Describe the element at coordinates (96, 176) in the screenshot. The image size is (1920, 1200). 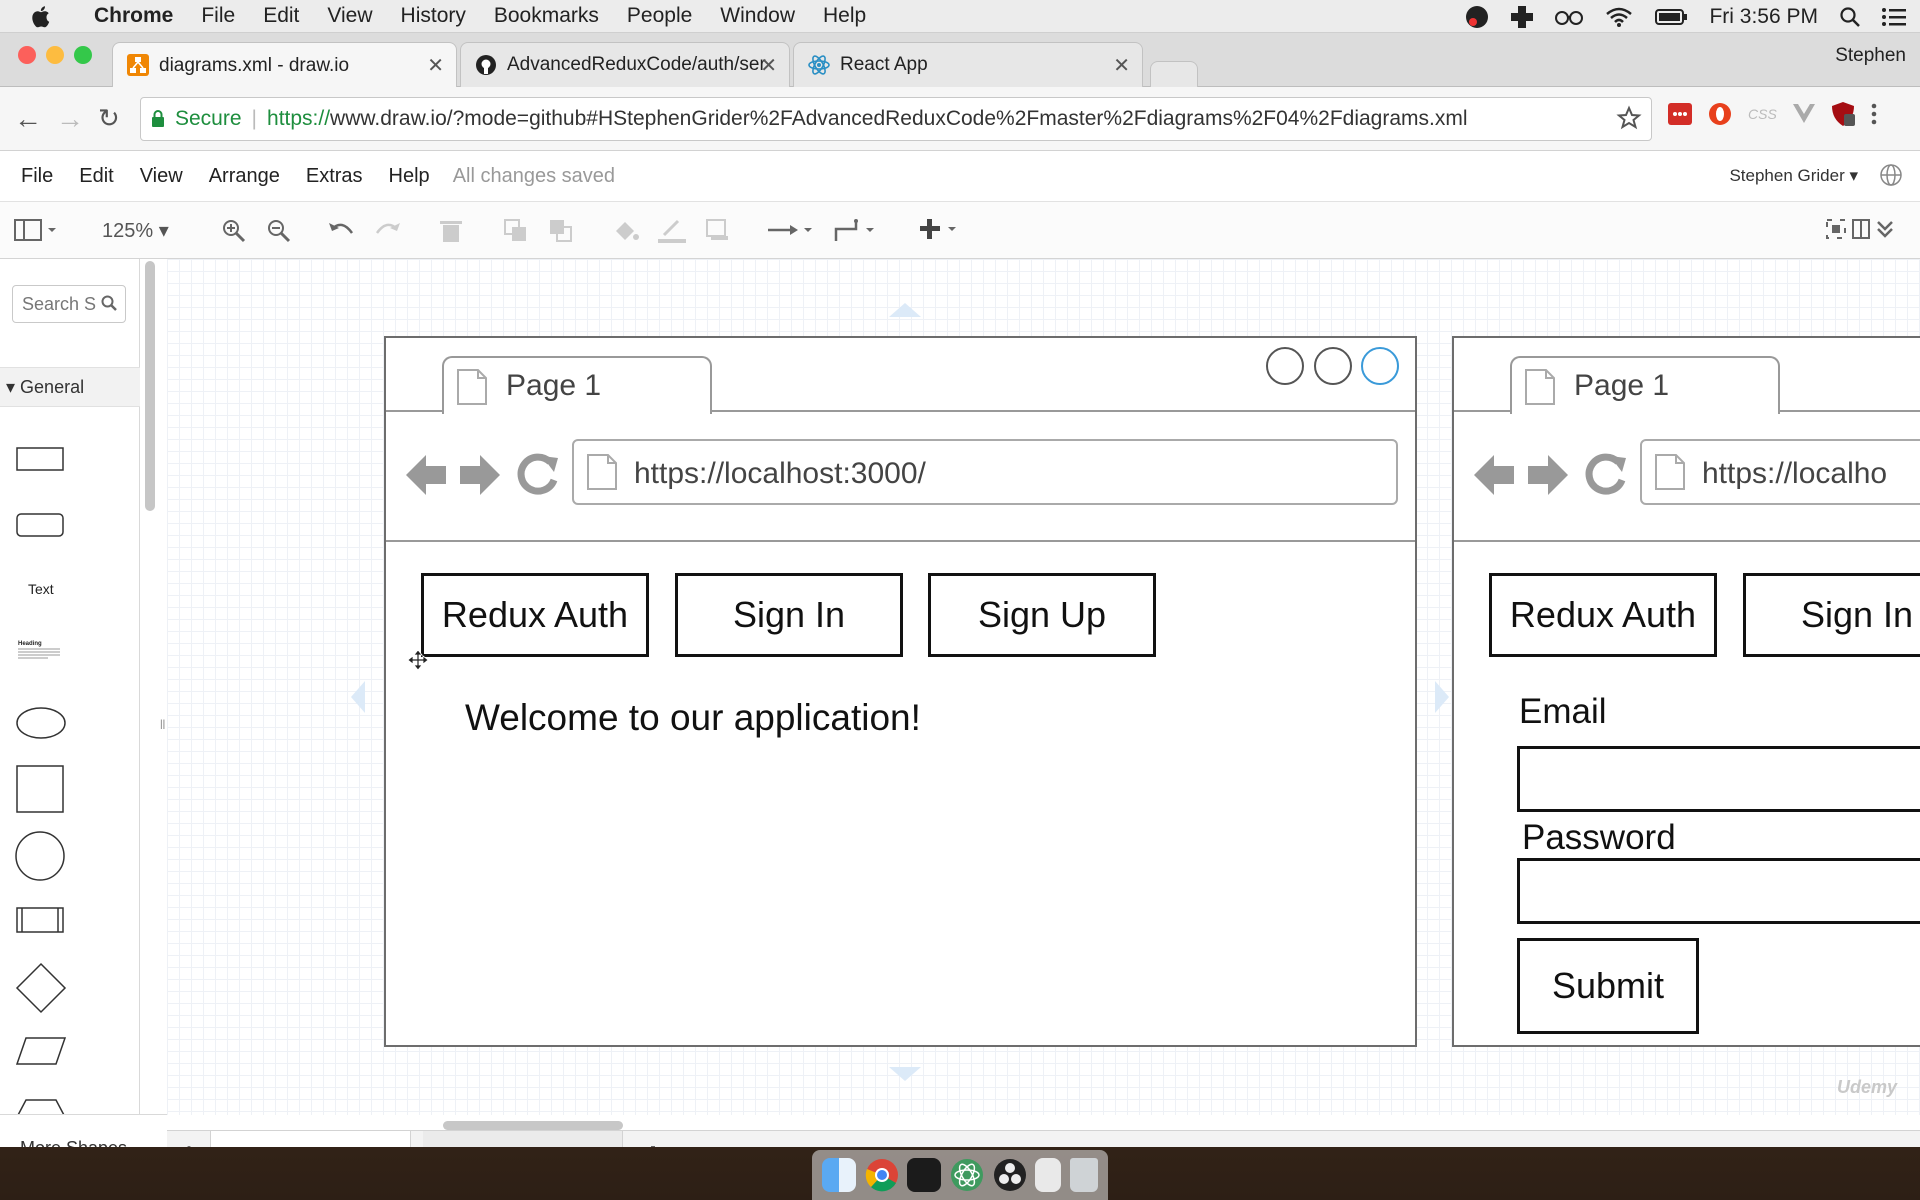
I see `drawio-menu-edit: Edit` at that location.